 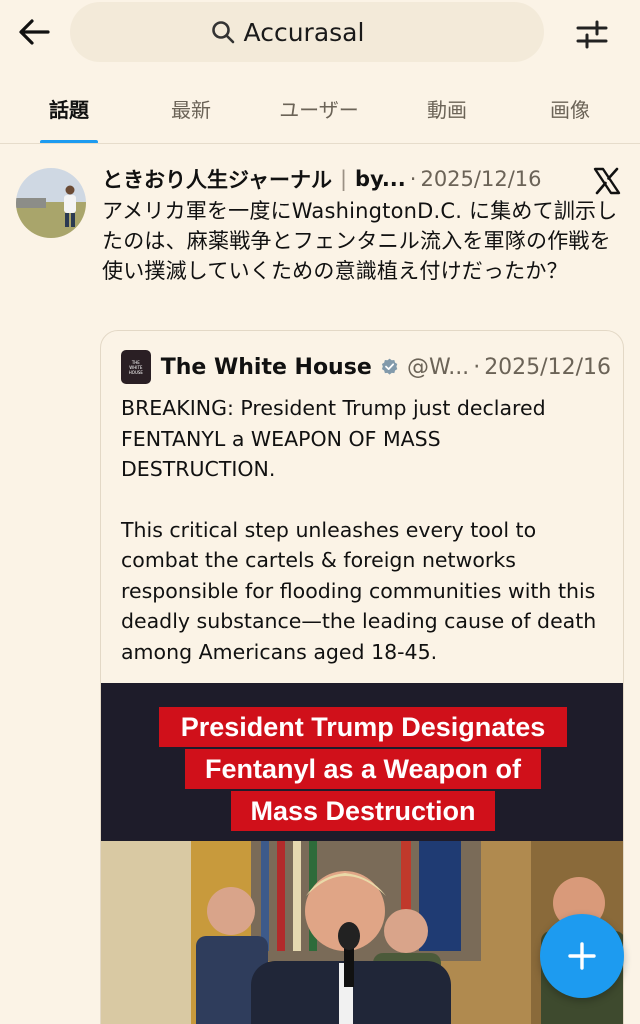 What do you see at coordinates (217, 179) in the screenshot?
I see `author-name: ときおり人生ジャーナル` at bounding box center [217, 179].